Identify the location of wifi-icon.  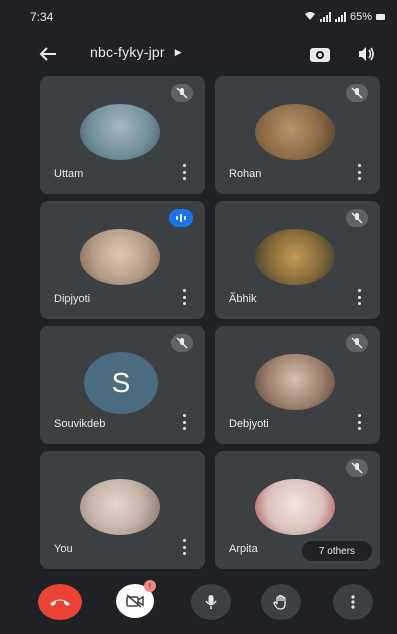
(310, 17).